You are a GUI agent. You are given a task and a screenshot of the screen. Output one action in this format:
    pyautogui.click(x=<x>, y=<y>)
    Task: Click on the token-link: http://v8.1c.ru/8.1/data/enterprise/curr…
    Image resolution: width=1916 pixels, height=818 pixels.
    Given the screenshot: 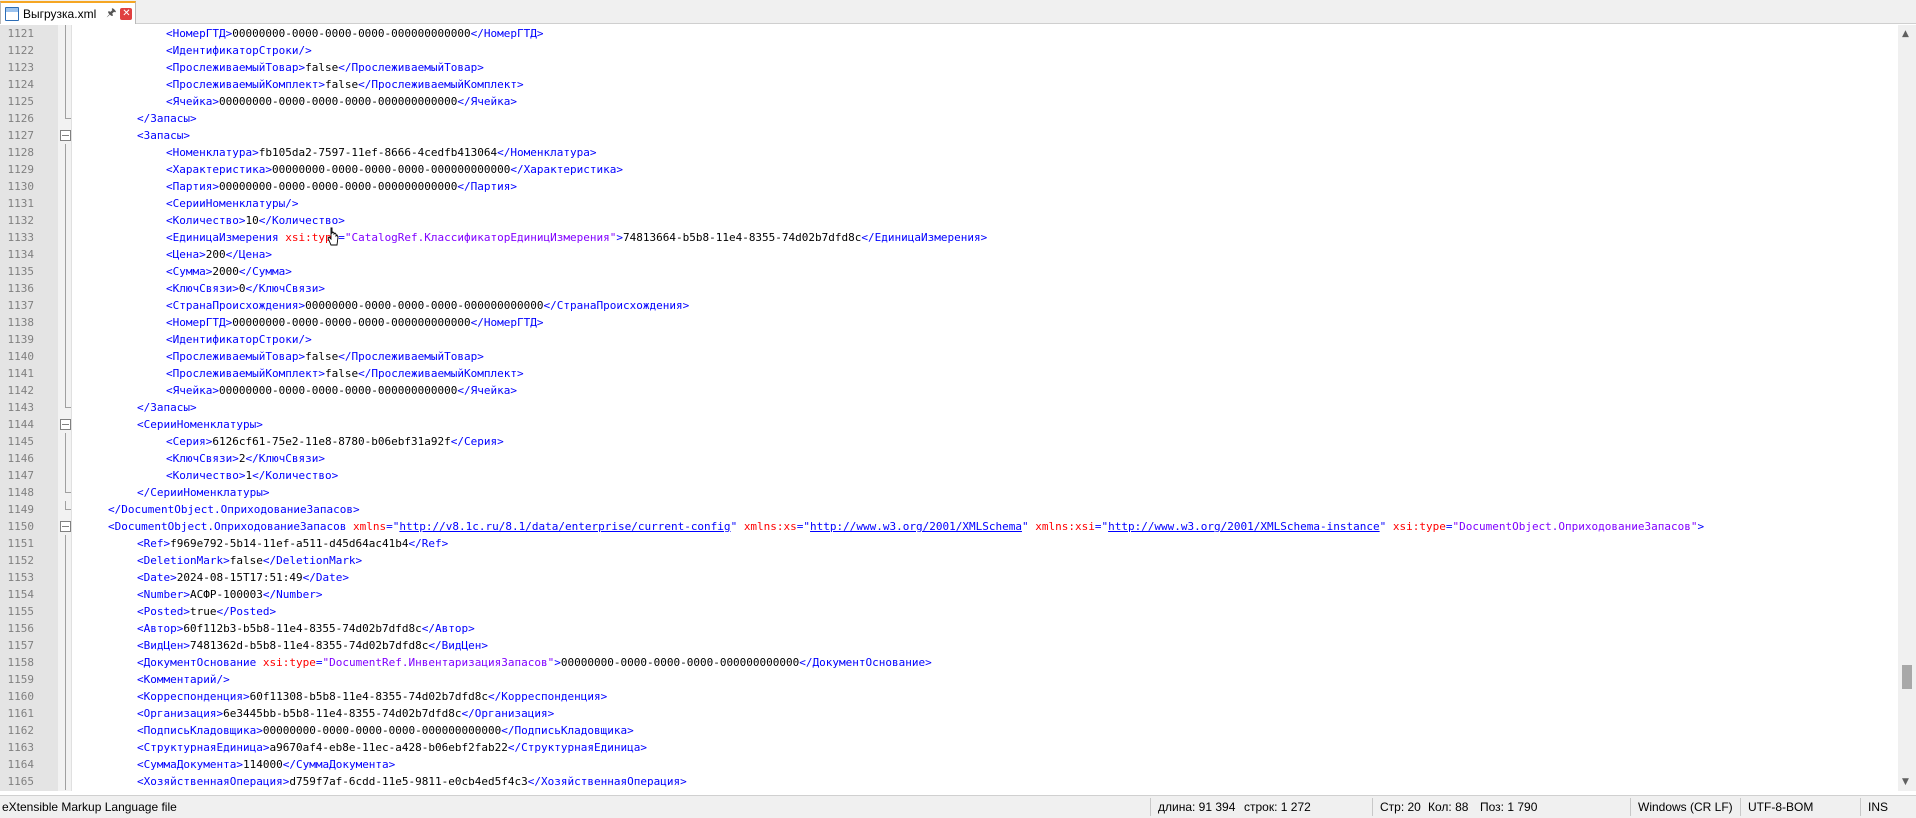 What is the action you would take?
    pyautogui.click(x=564, y=526)
    